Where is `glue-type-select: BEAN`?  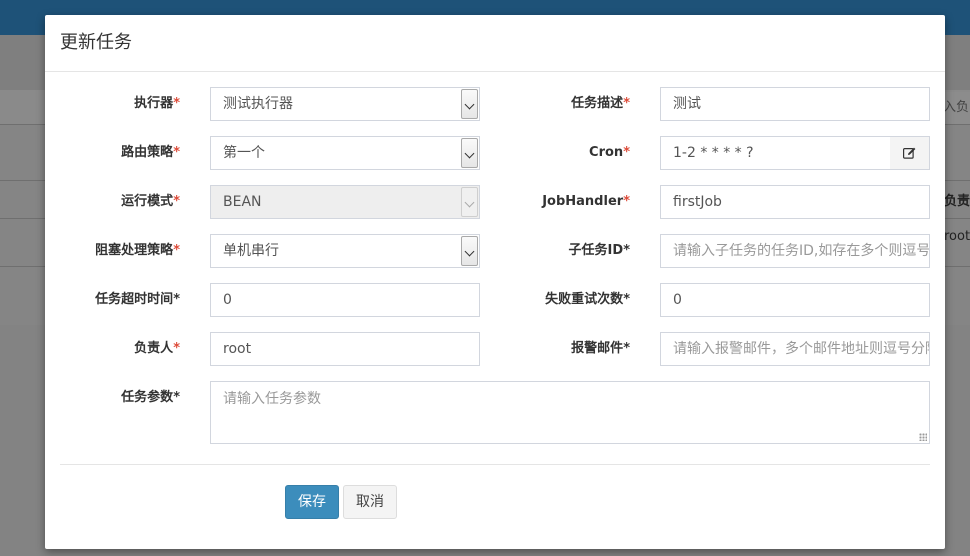
glue-type-select: BEAN is located at coordinates (345, 202).